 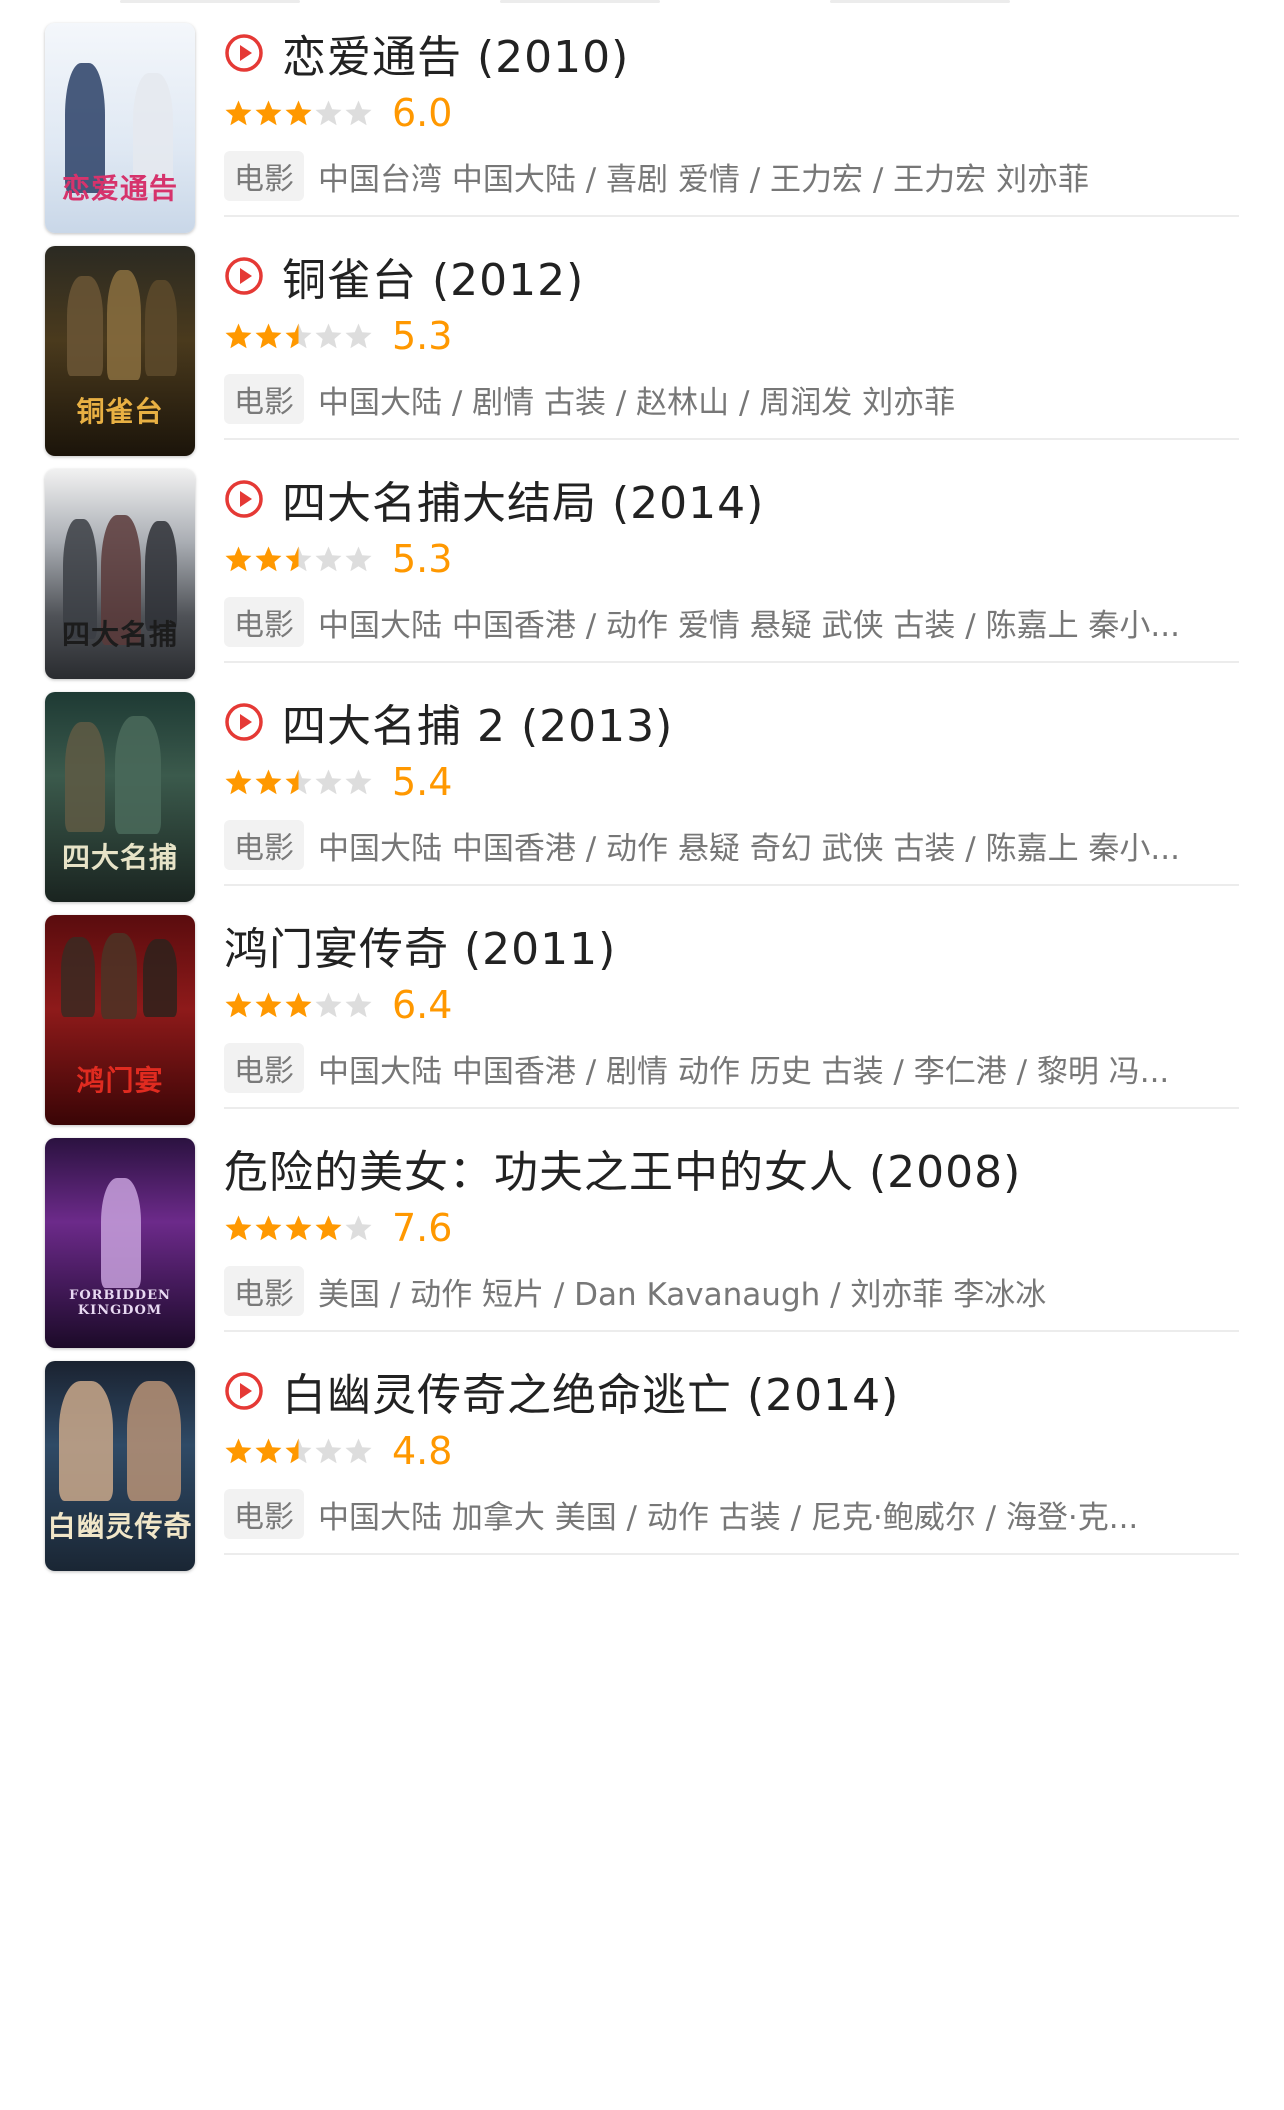 I want to click on divider, so click(x=731, y=1554).